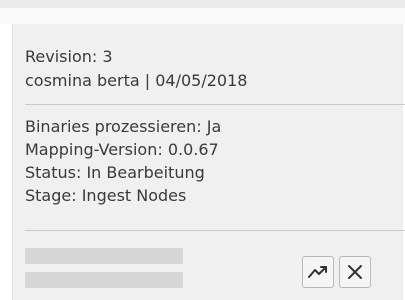 This screenshot has width=405, height=300. Describe the element at coordinates (215, 230) in the screenshot. I see `divider-bottom` at that location.